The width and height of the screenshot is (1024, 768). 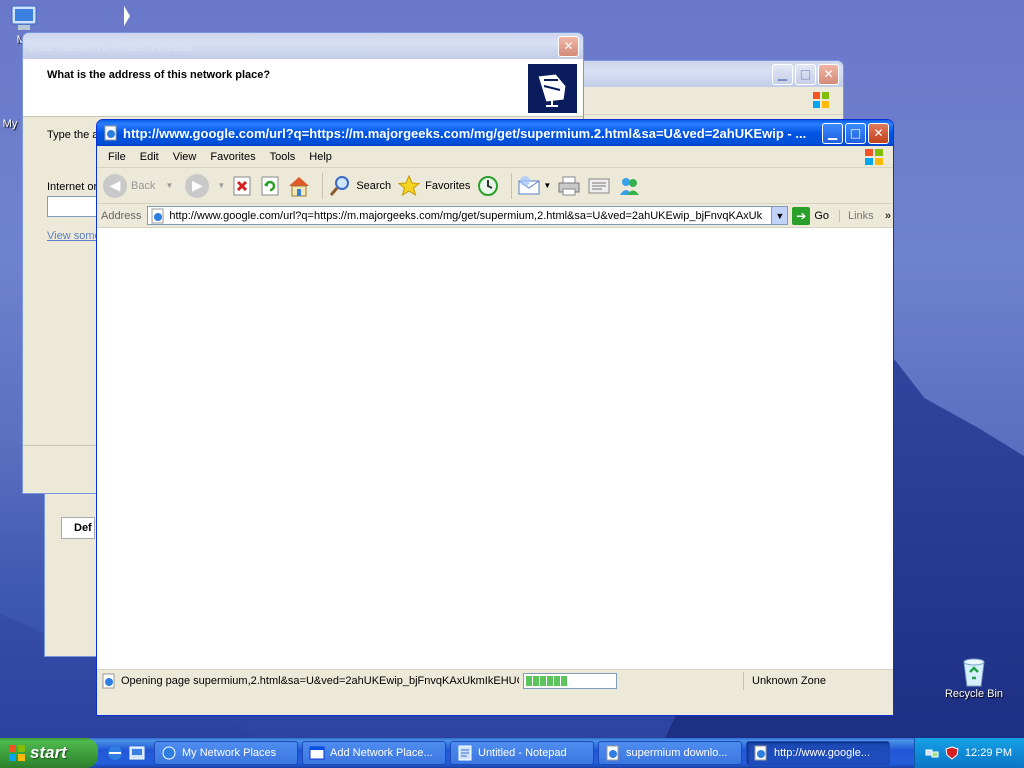 I want to click on wizard-close-button: ✕, so click(x=568, y=46).